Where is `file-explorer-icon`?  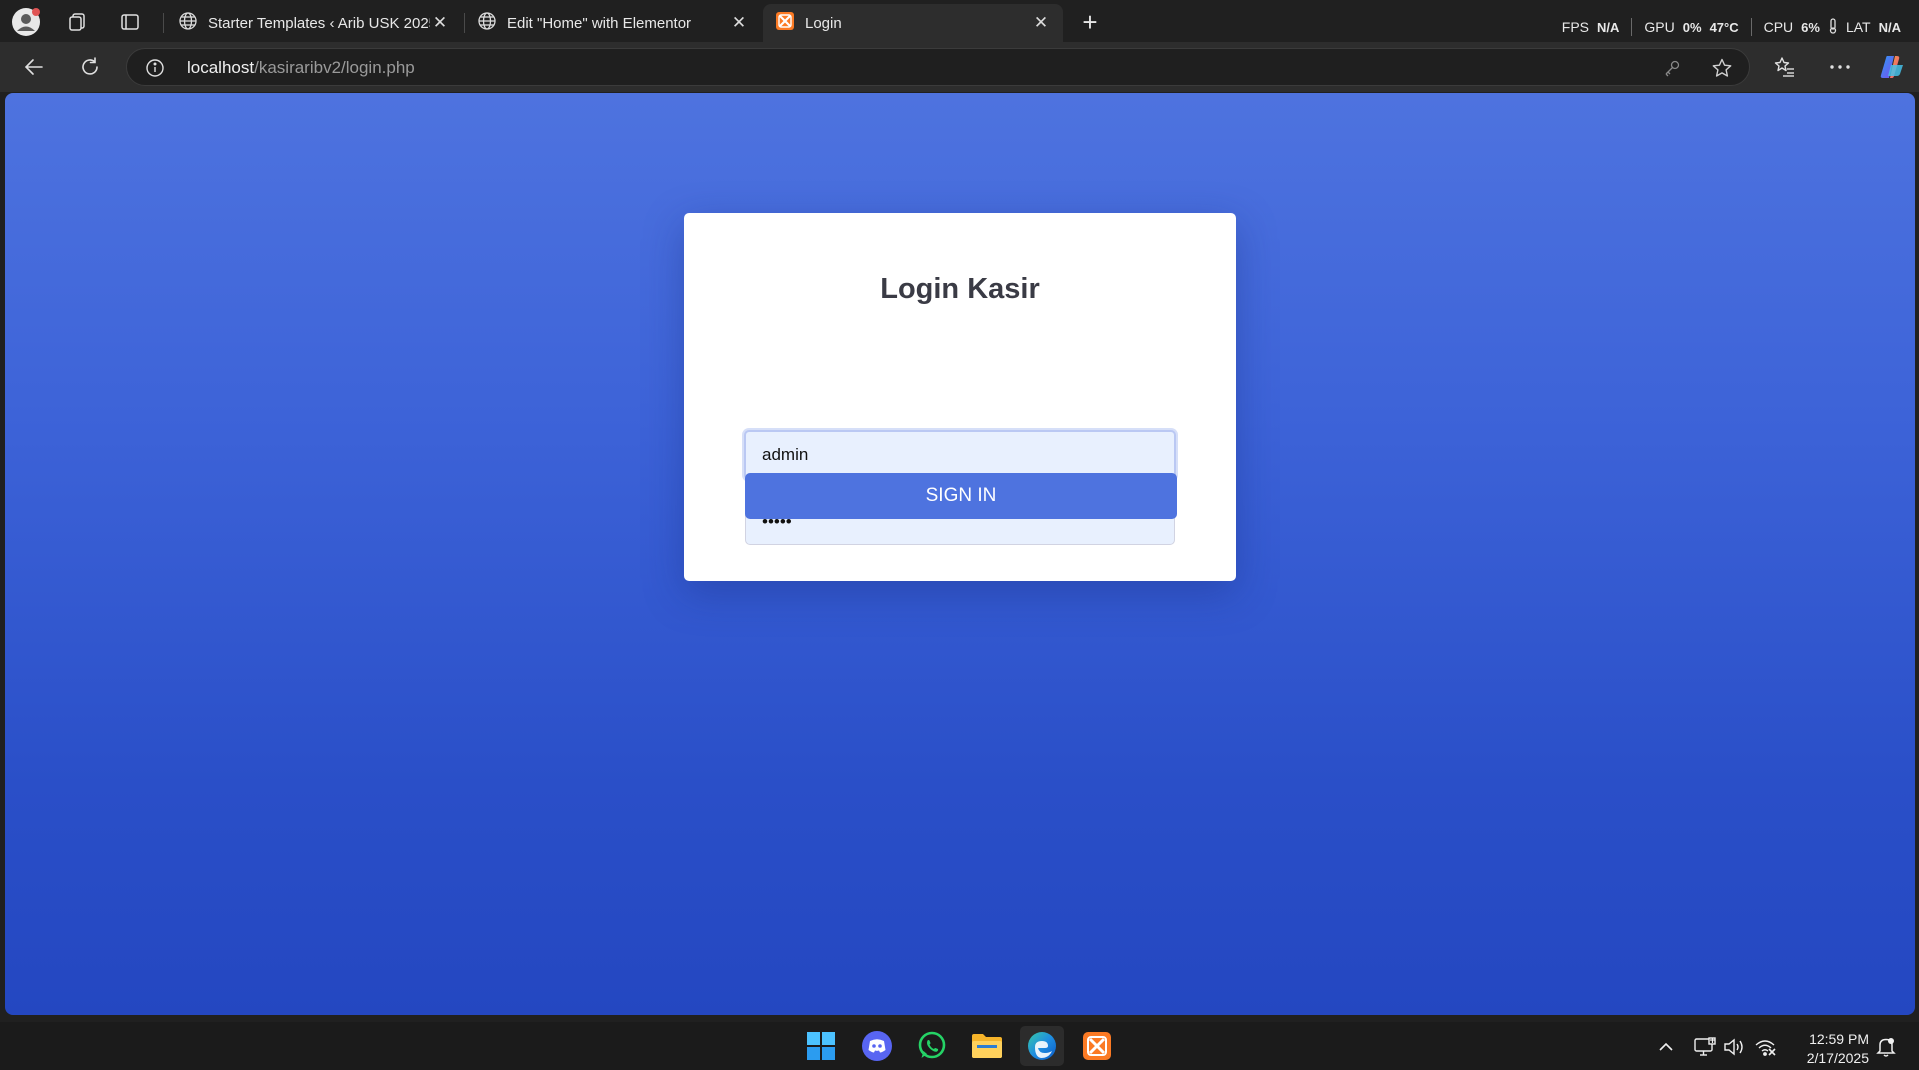 file-explorer-icon is located at coordinates (987, 1046).